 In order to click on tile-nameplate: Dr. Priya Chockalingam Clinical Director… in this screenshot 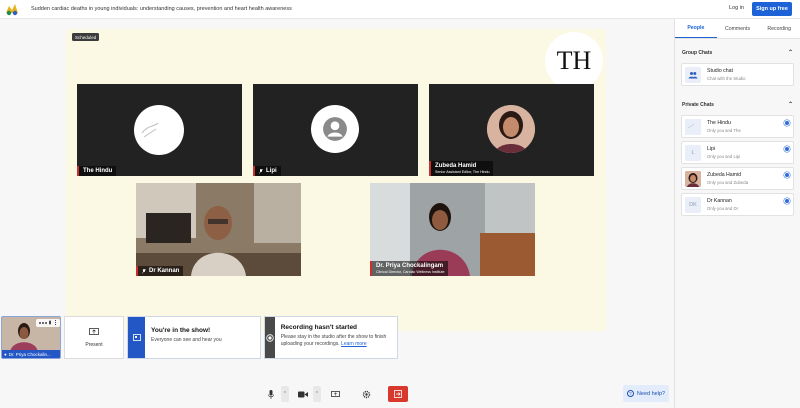, I will do `click(409, 268)`.